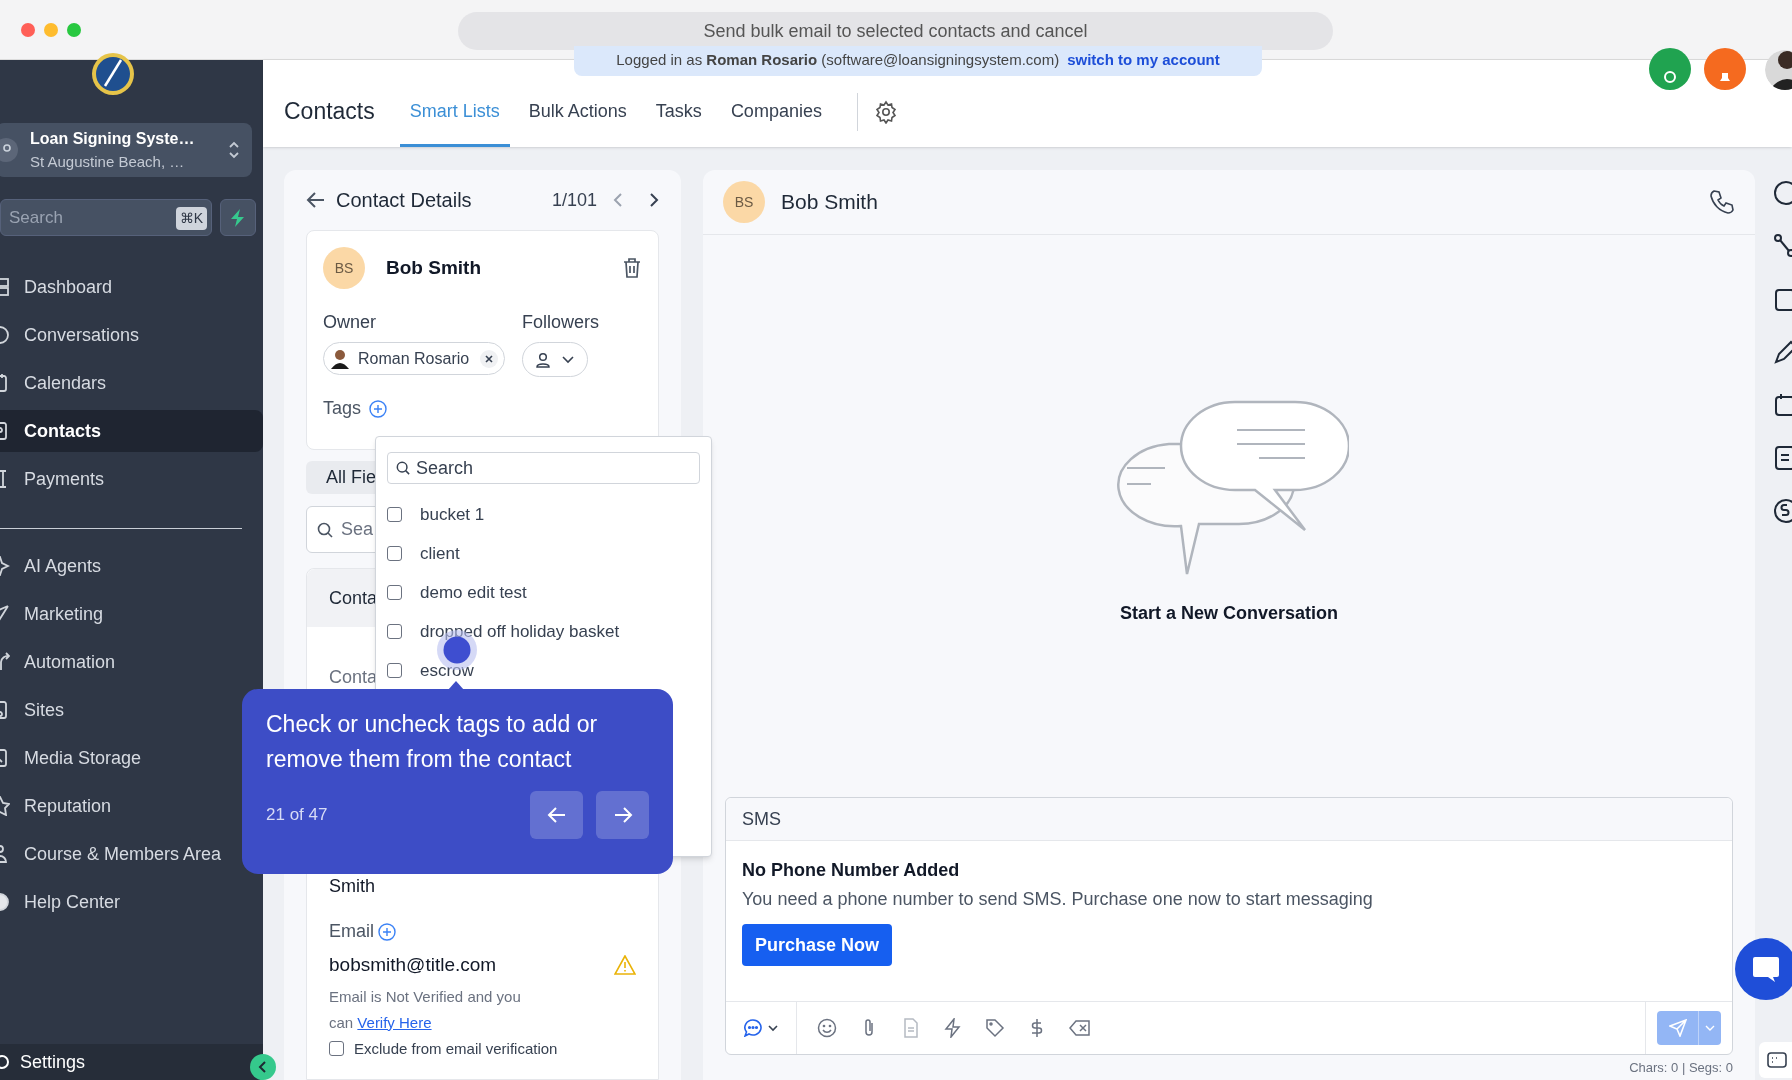  I want to click on tags-label: Tags, so click(342, 408).